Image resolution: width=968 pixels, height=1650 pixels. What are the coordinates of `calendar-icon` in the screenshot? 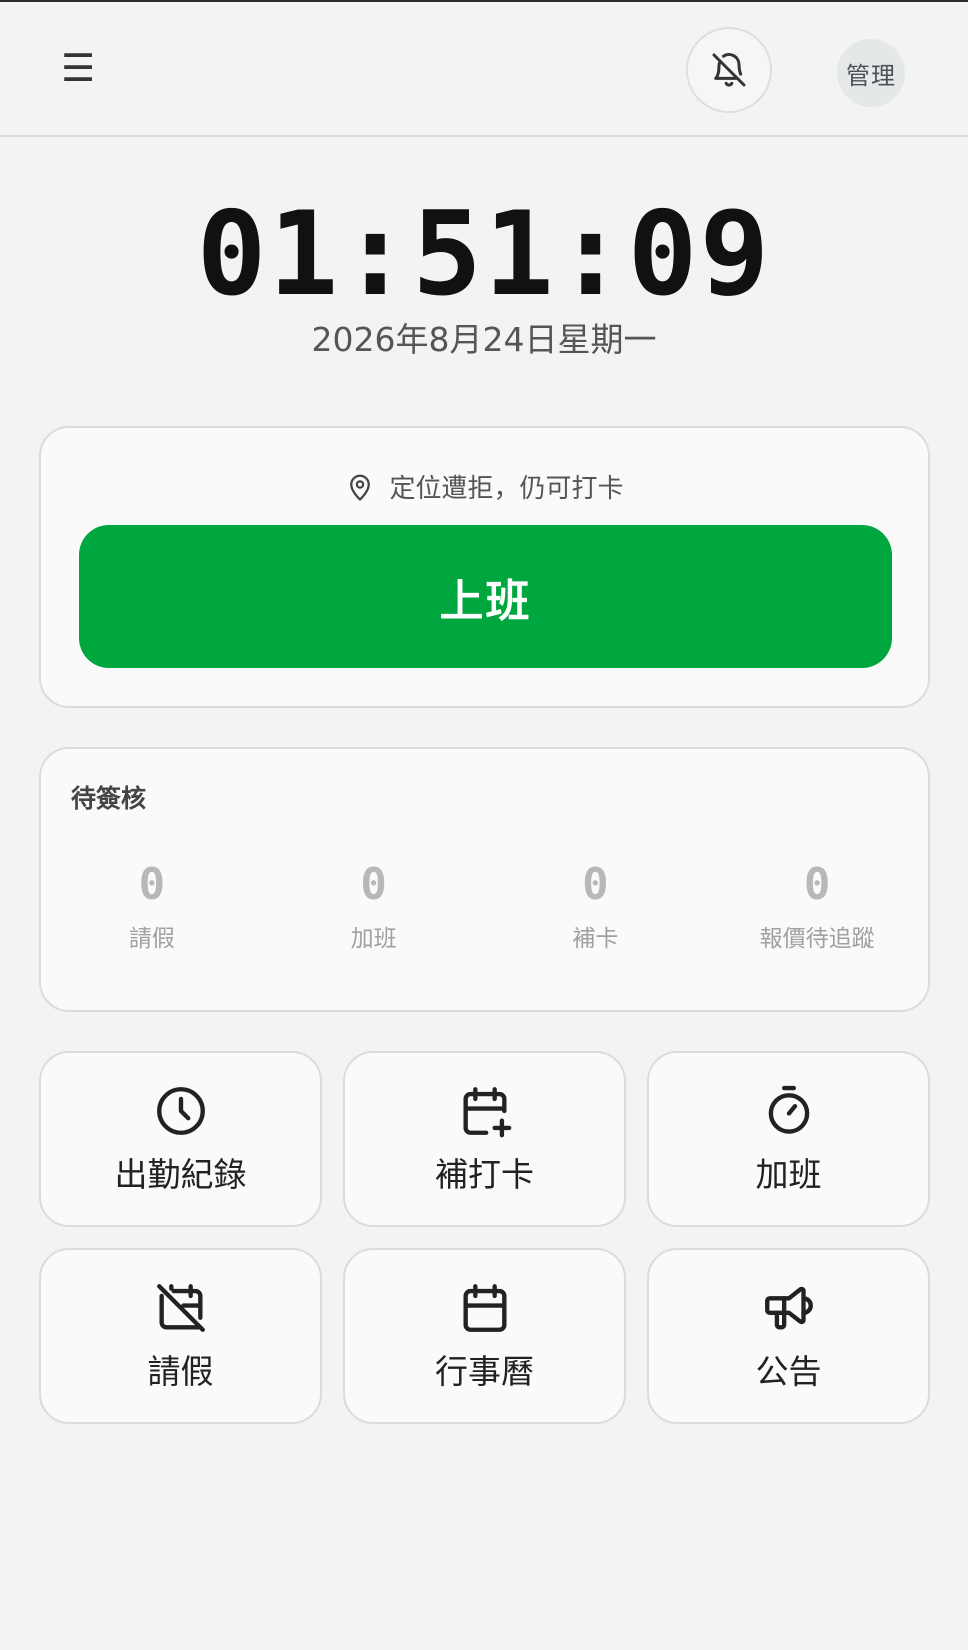 It's located at (484, 1308).